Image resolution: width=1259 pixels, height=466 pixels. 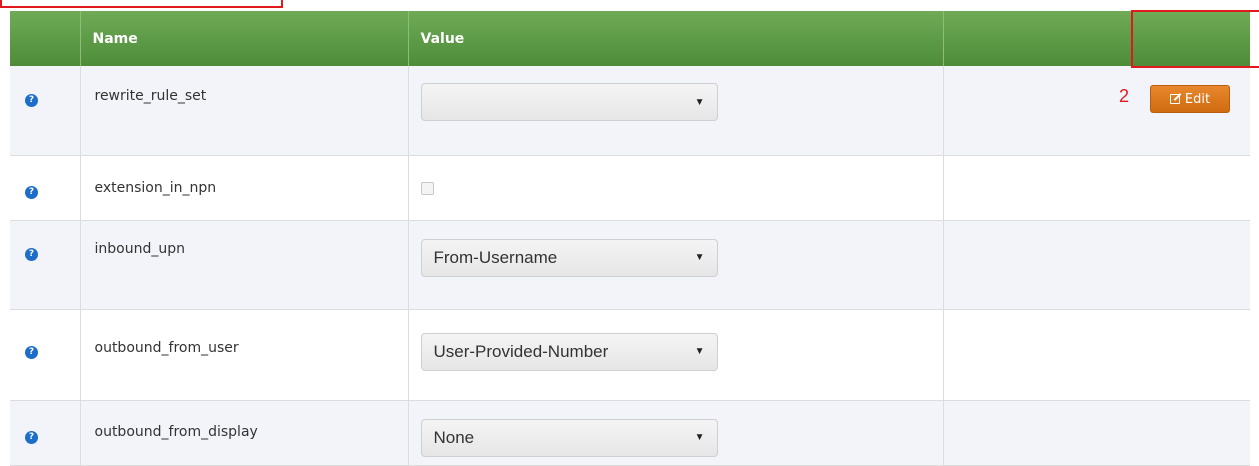 I want to click on setting-name: outbound_from_user, so click(x=244, y=355).